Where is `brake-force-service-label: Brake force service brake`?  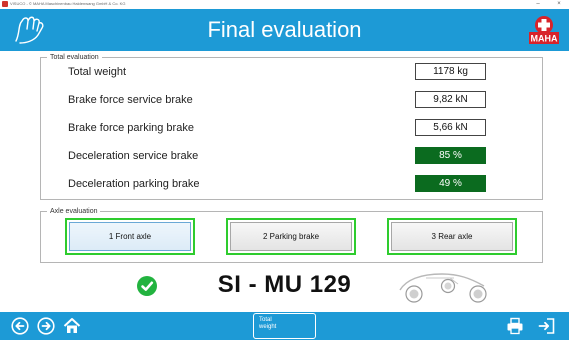
brake-force-service-label: Brake force service brake is located at coordinates (130, 100).